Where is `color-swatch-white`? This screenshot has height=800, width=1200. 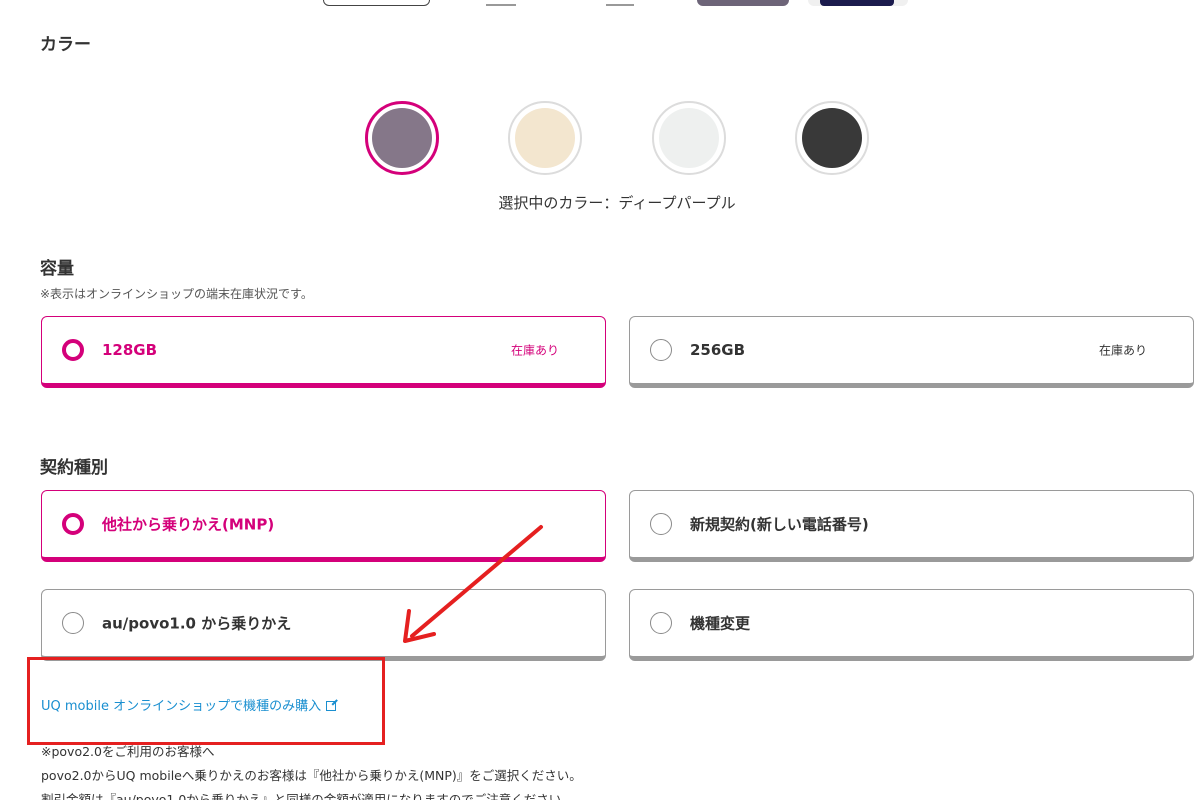
color-swatch-white is located at coordinates (689, 138).